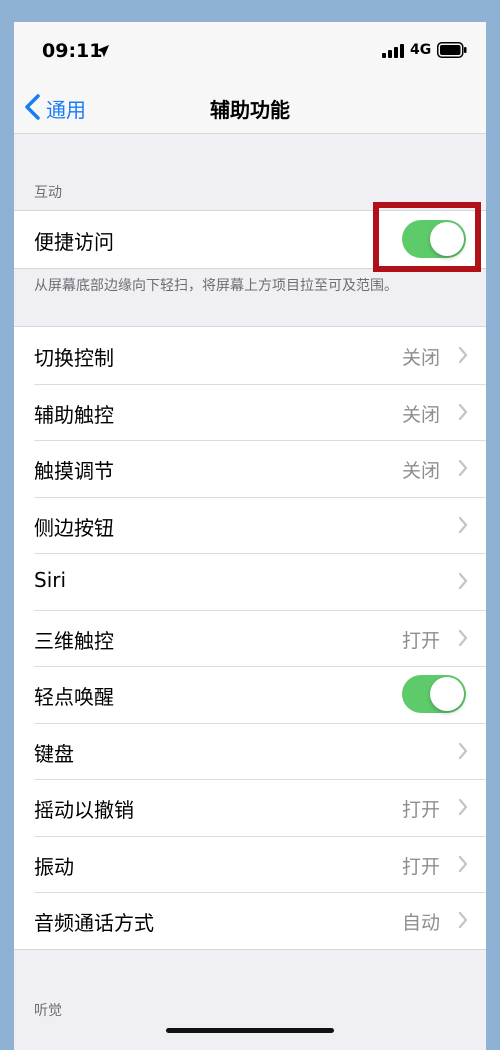 Image resolution: width=500 pixels, height=1050 pixels. Describe the element at coordinates (74, 414) in the screenshot. I see `row-label: 辅助触控` at that location.